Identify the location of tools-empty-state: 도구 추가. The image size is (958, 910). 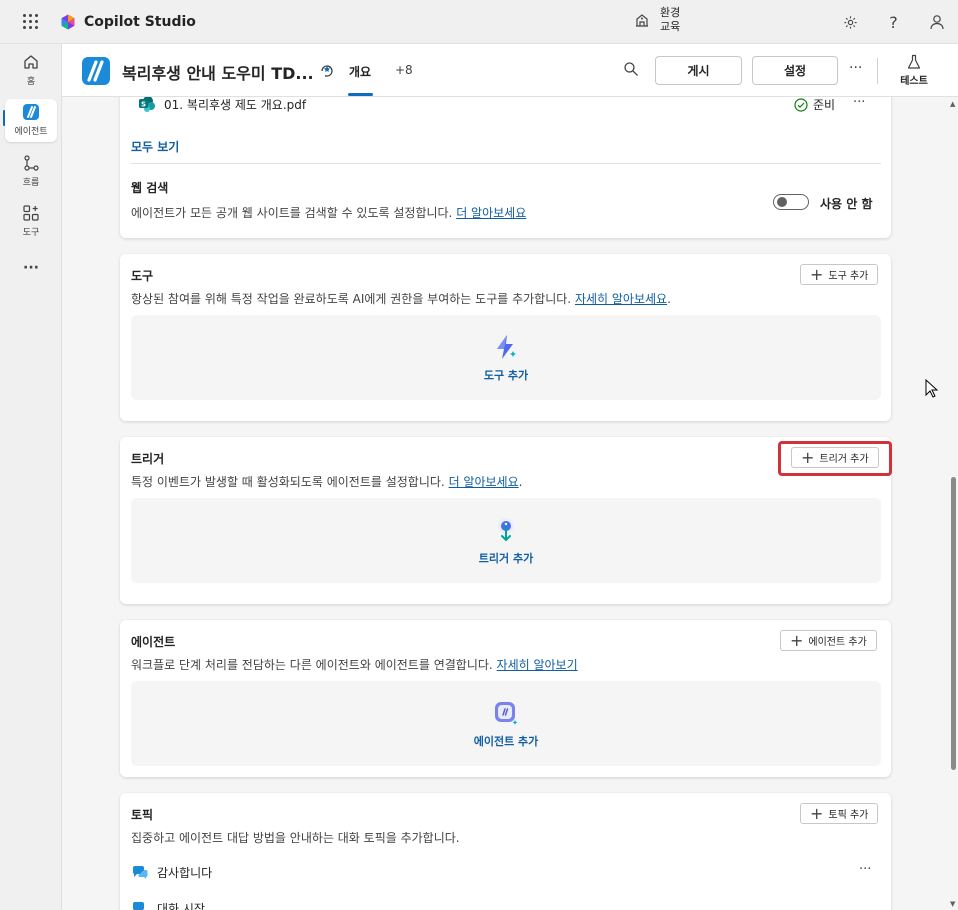
(506, 357).